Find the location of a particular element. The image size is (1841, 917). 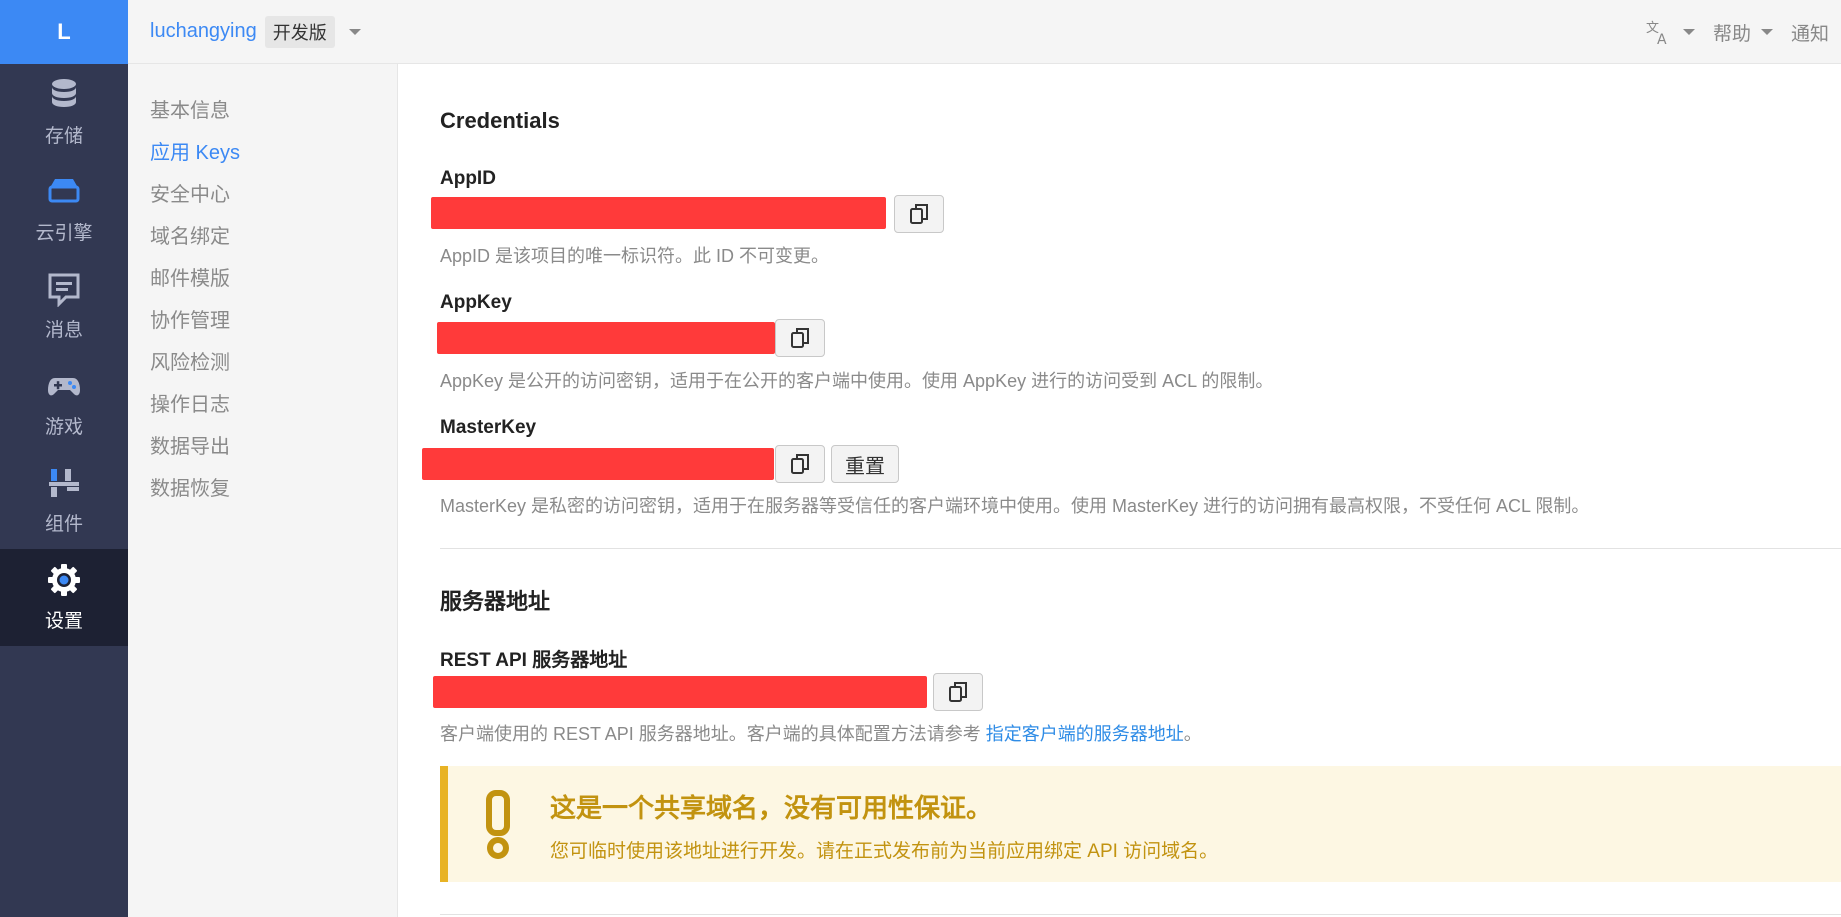

components-icon is located at coordinates (64, 483).